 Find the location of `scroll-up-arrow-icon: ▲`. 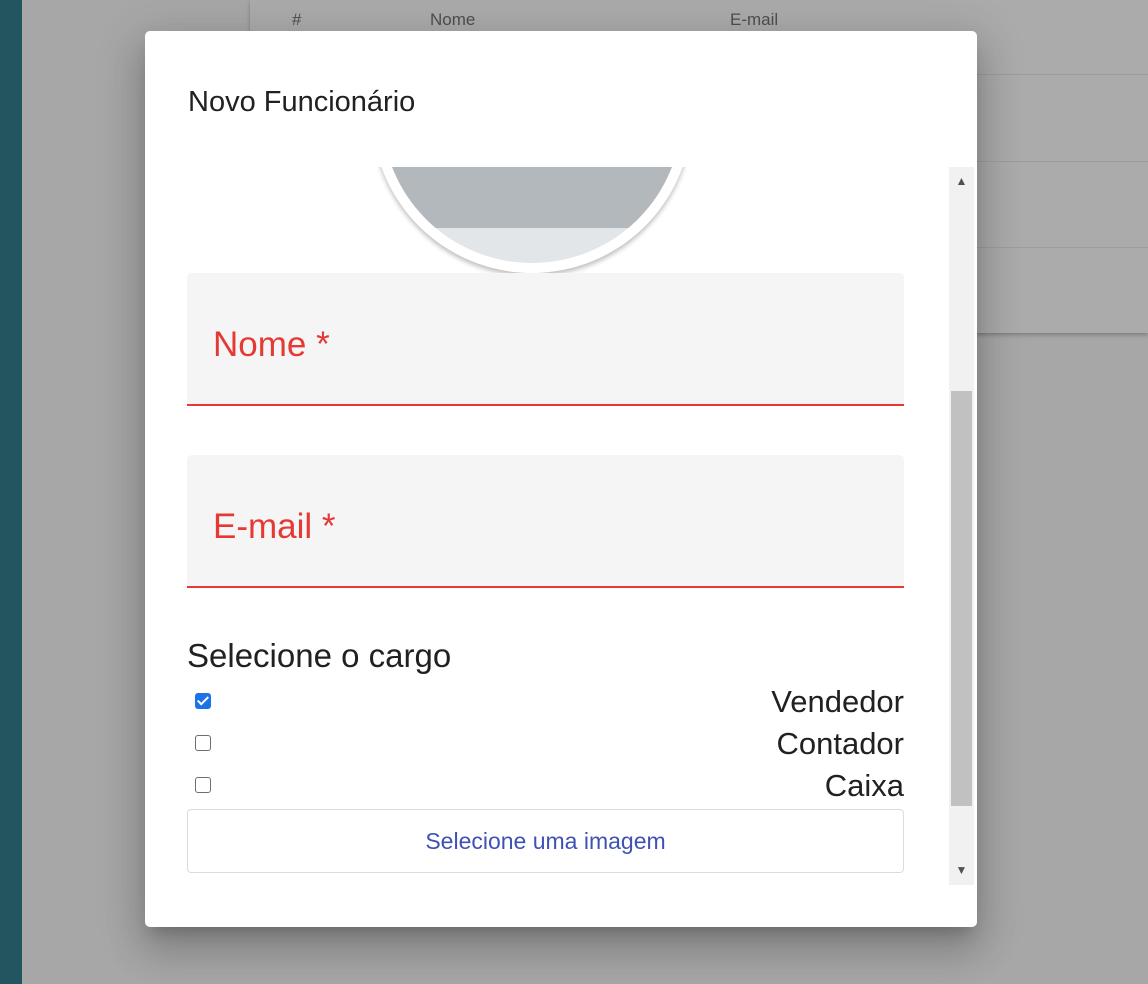

scroll-up-arrow-icon: ▲ is located at coordinates (961, 181).